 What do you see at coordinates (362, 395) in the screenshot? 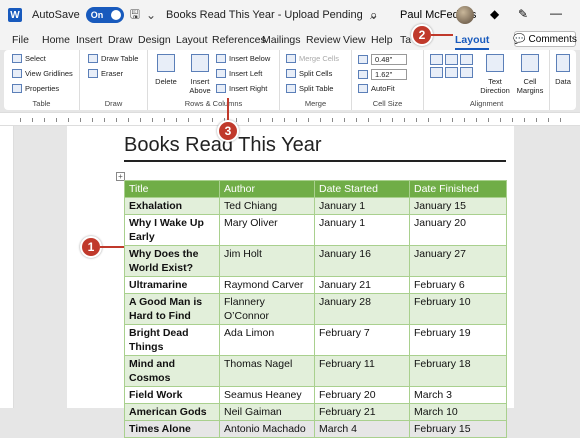
I see `cell-date-started: February 20` at bounding box center [362, 395].